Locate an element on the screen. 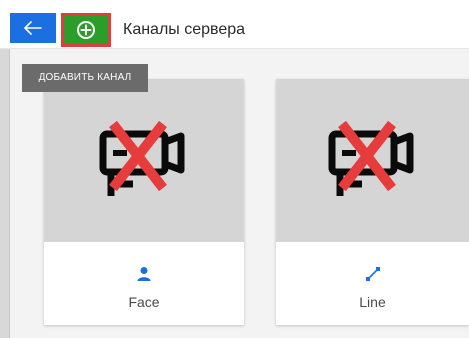 The height and width of the screenshot is (338, 469). channel-footer: Line is located at coordinates (372, 283).